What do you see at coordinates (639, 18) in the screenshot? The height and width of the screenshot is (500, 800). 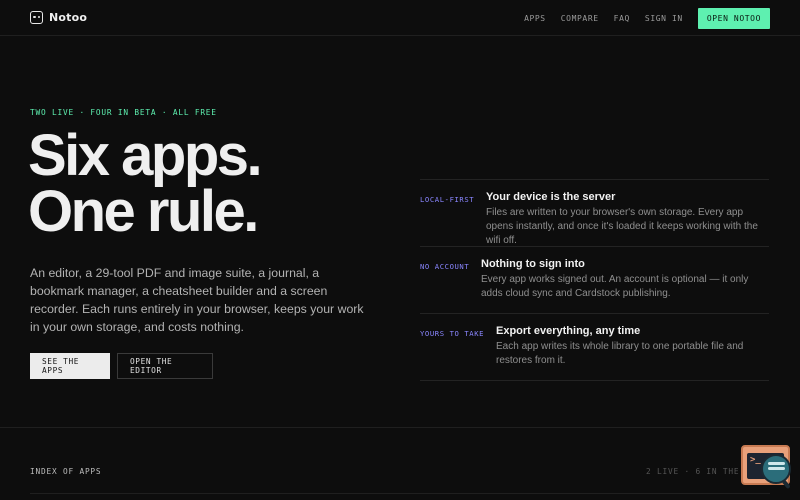 I see `nav-links: APPS COMPARE FAQ SIGN IN OPEN NOTOO` at bounding box center [639, 18].